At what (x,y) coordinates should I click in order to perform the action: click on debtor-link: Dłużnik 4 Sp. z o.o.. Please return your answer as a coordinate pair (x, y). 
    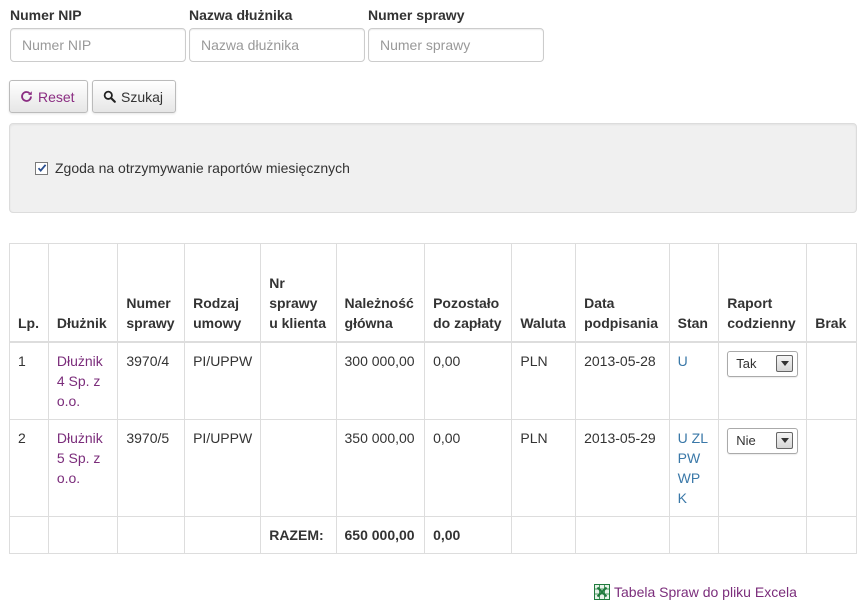
    Looking at the image, I should click on (80, 381).